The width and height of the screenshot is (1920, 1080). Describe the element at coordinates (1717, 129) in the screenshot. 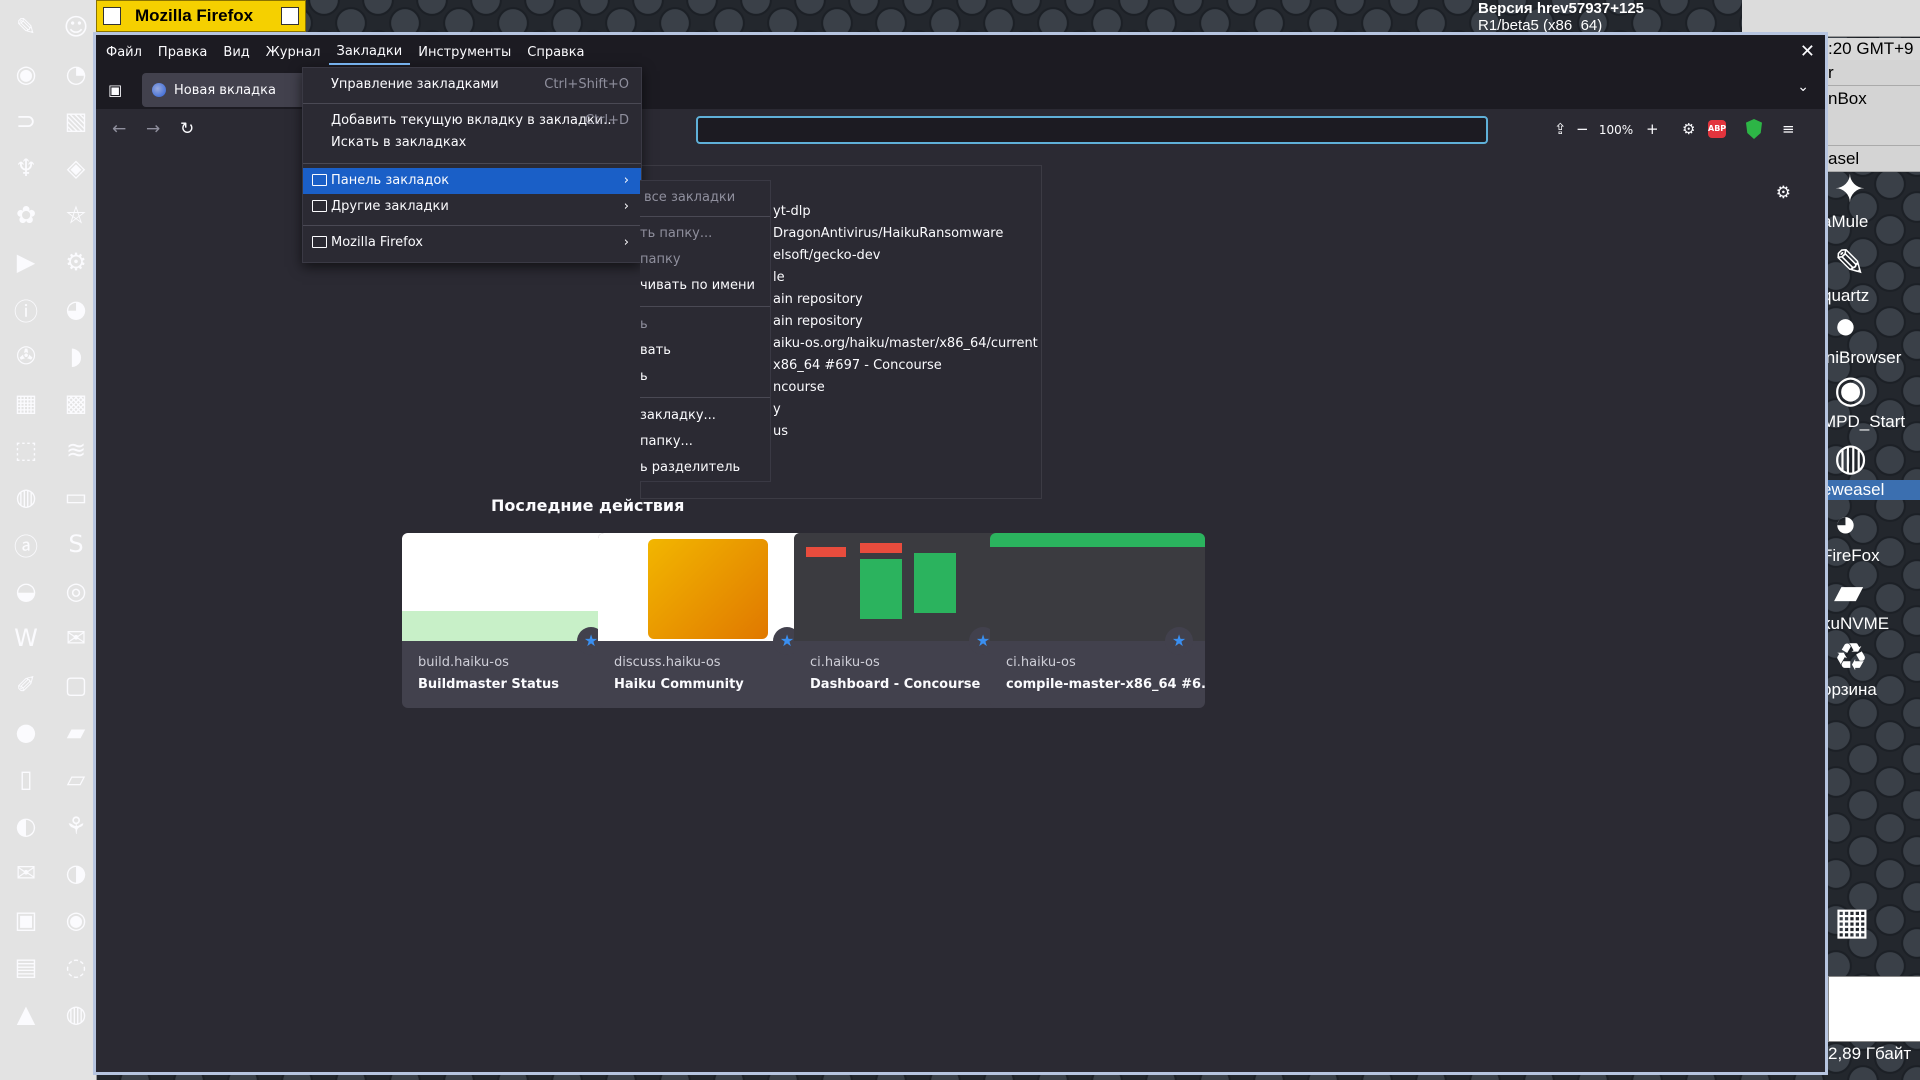

I see `adblock-icon: ABP` at that location.